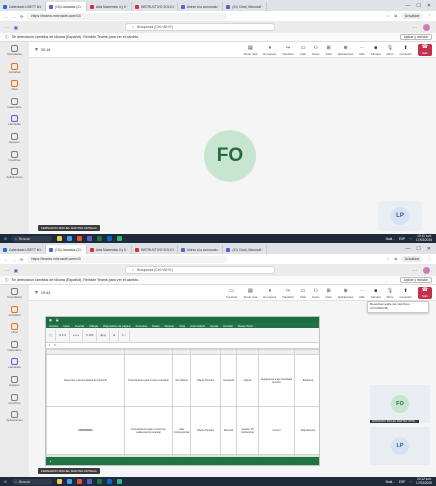 Image resolution: width=436 pixels, height=486 pixels. What do you see at coordinates (127, 16) in the screenshot?
I see `url-field: https://teams.microsoft.com/v2/` at bounding box center [127, 16].